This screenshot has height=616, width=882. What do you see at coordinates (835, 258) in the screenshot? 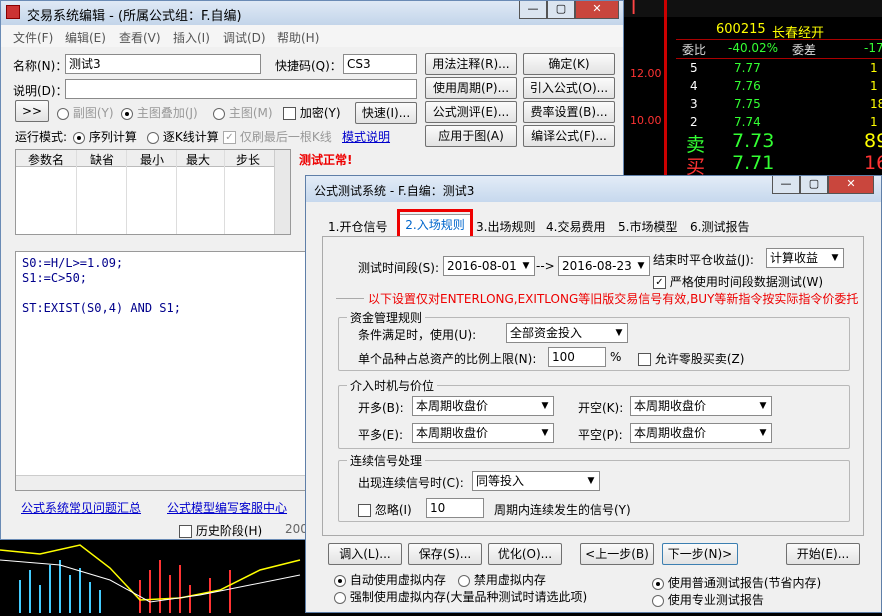
I see `close-profit-dropdown-icon: ▼` at bounding box center [835, 258].